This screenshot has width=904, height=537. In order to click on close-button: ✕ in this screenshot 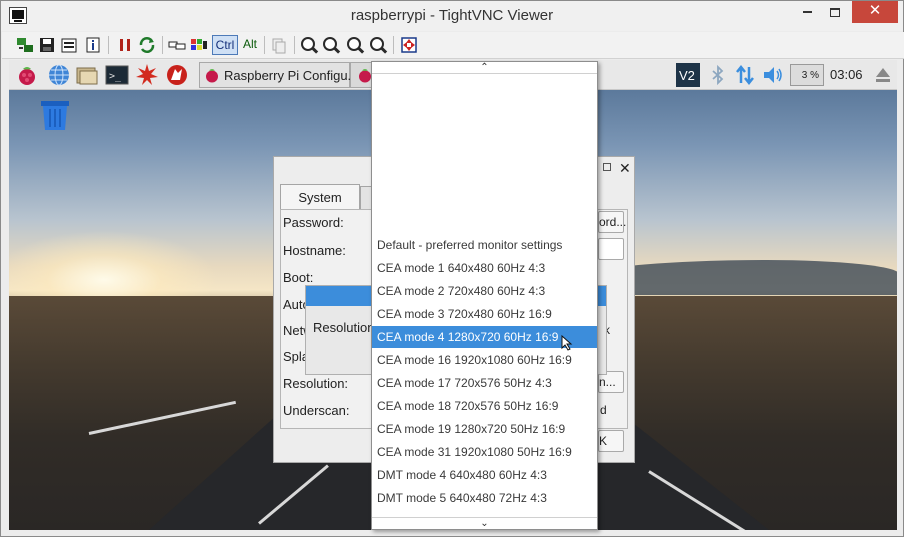, I will do `click(875, 12)`.